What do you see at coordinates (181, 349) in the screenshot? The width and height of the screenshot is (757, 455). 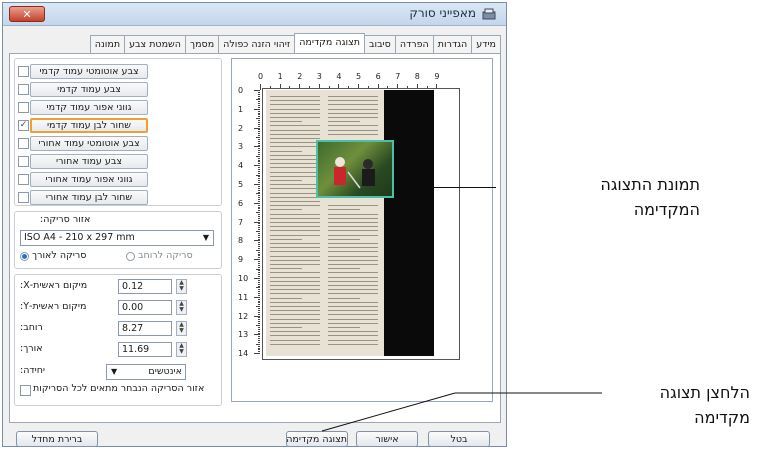 I see `length-spinner: ▲ ▼` at bounding box center [181, 349].